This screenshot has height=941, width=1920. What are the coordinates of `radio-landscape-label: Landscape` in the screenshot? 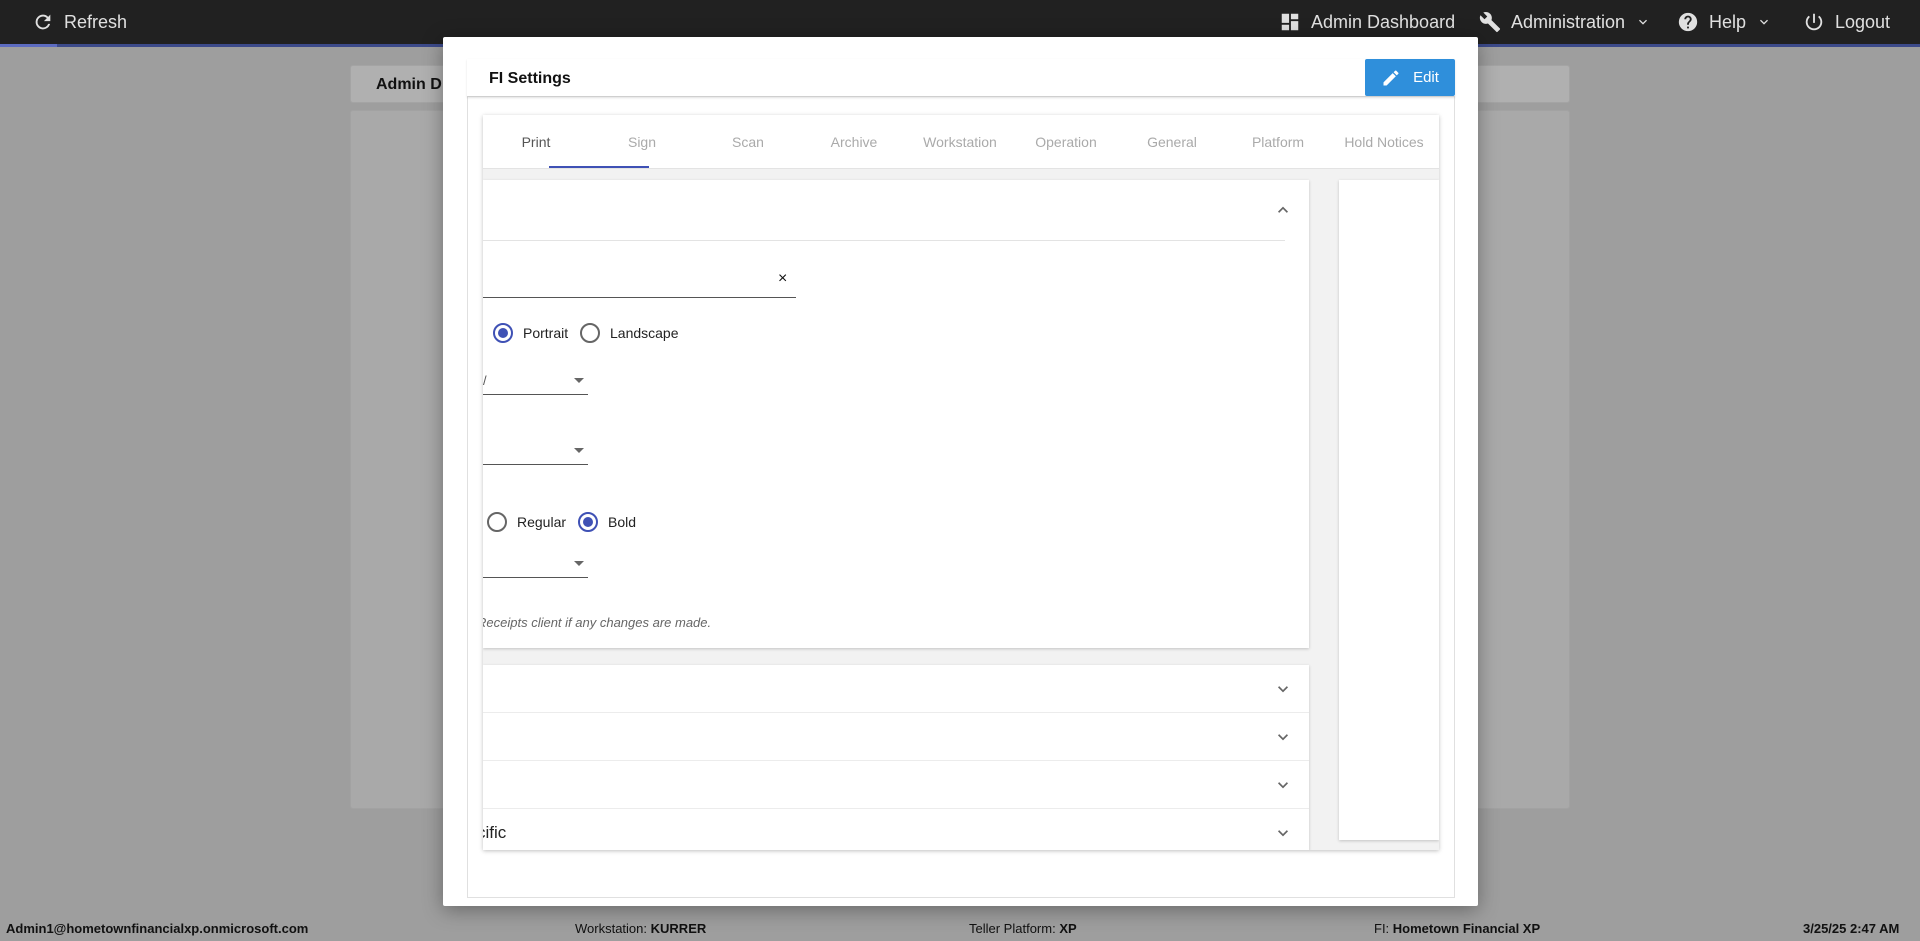 It's located at (644, 333).